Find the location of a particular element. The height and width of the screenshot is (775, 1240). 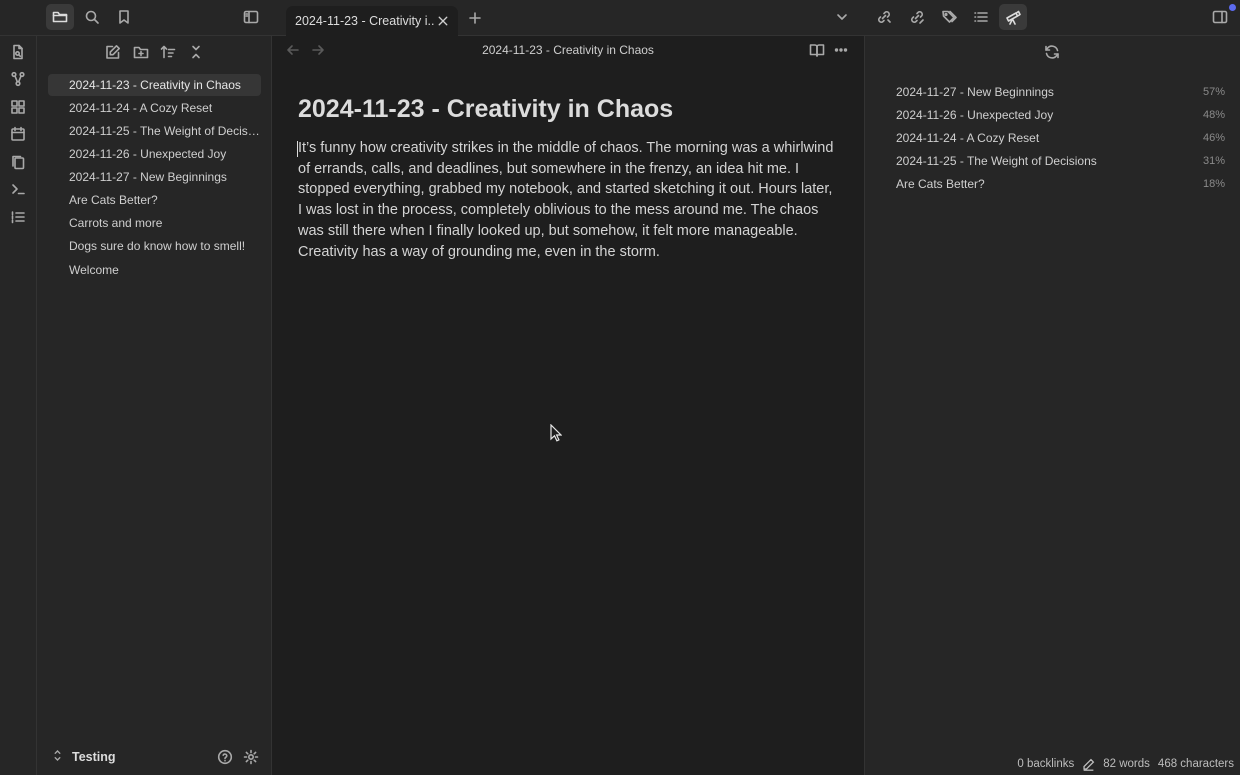

similarity-score: 57% is located at coordinates (1213, 92).